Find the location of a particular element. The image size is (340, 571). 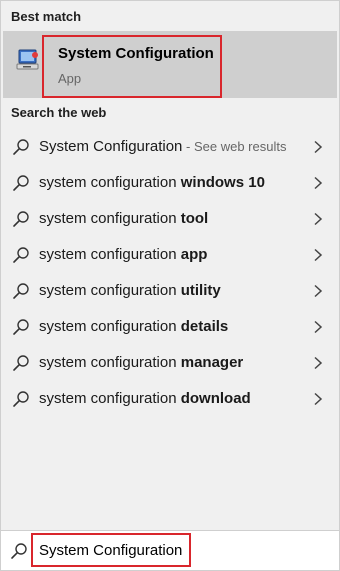

web-result-item: system configuration manager is located at coordinates (170, 363).